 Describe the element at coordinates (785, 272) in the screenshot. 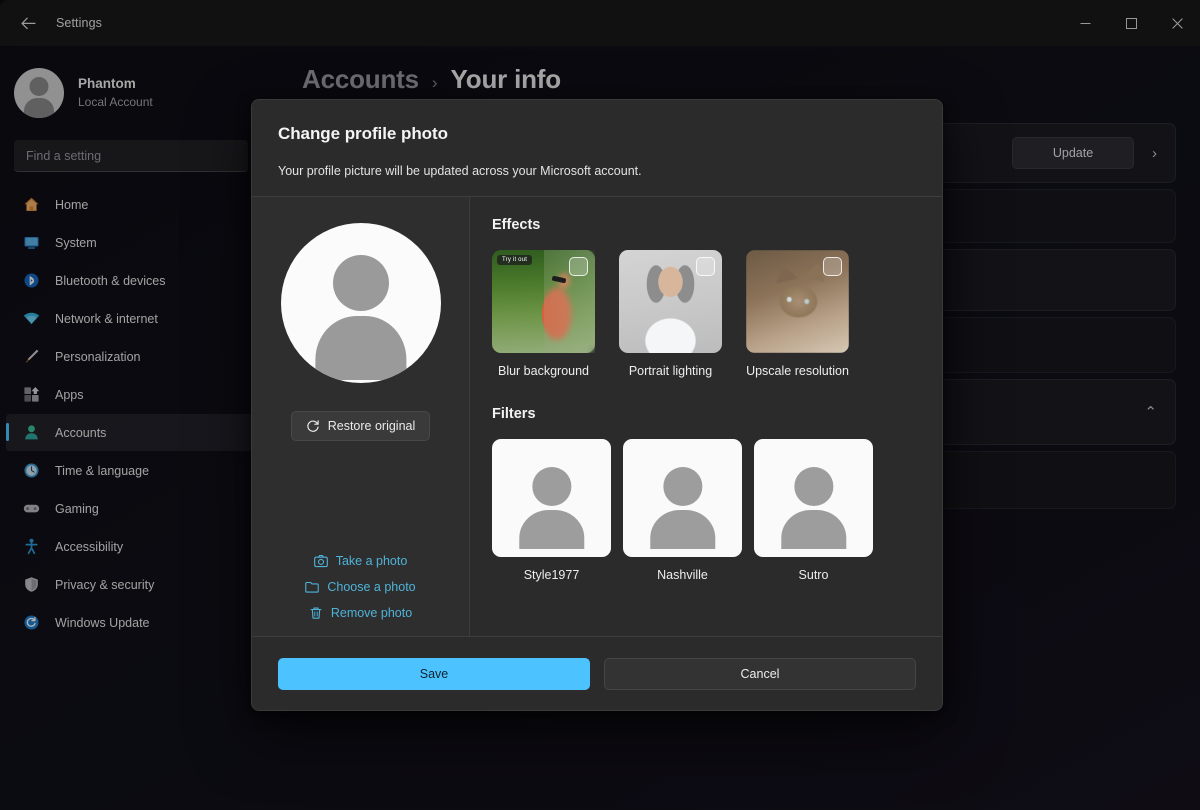

I see `cat-ear-left` at that location.